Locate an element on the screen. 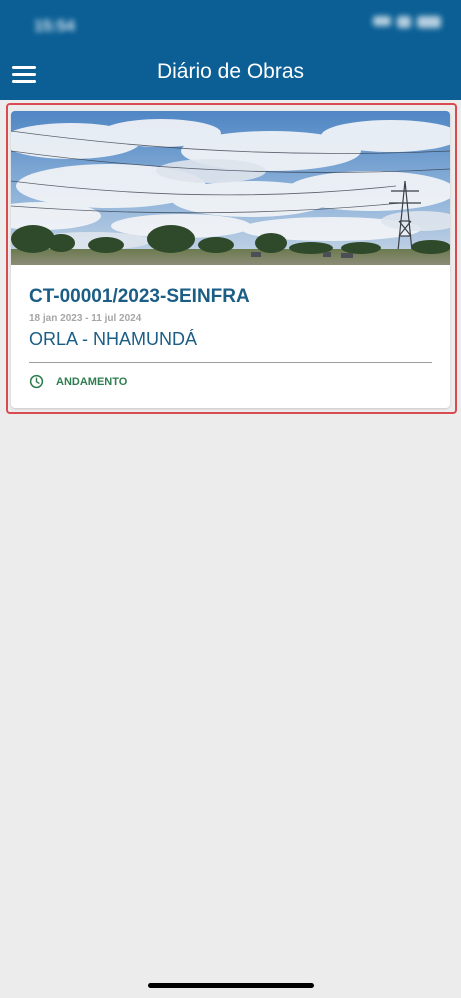 This screenshot has width=461, height=998. page-title: Diário de Obras is located at coordinates (230, 71).